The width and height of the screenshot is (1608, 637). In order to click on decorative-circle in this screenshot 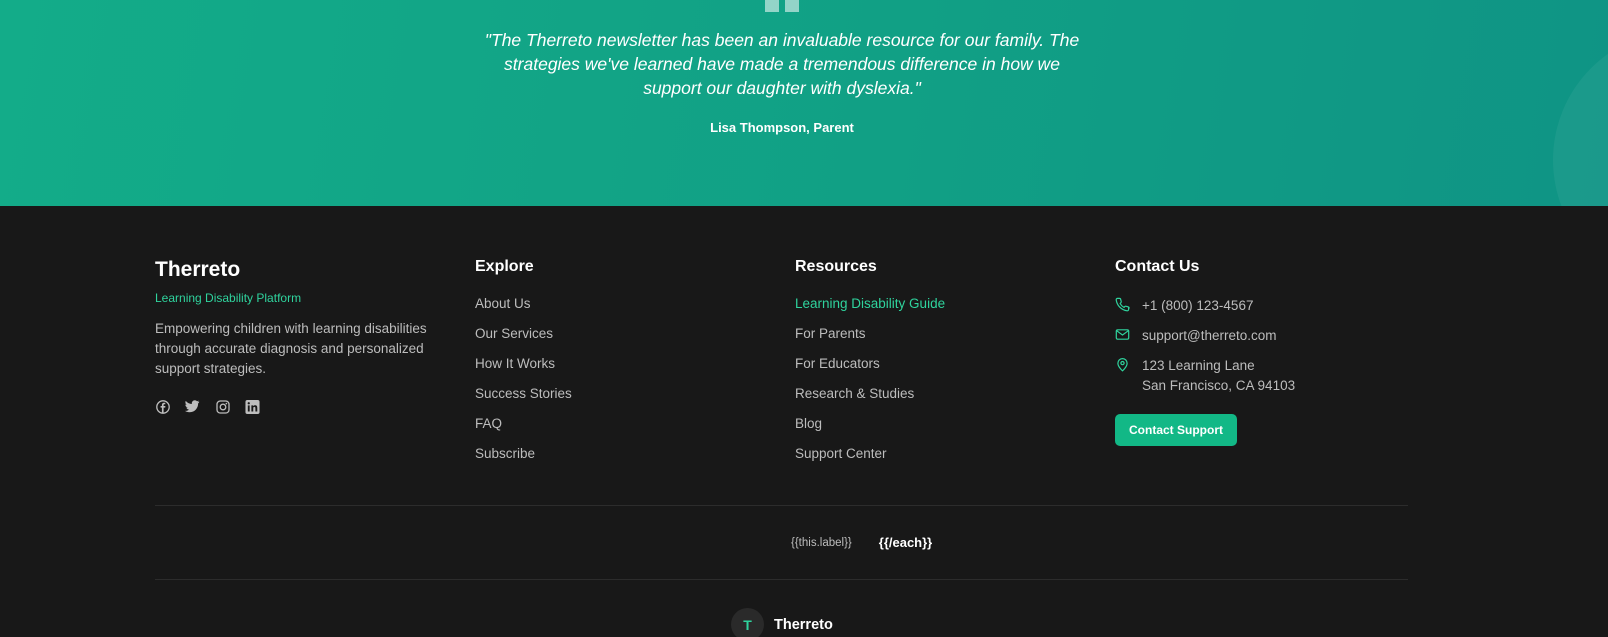, I will do `click(1580, 118)`.